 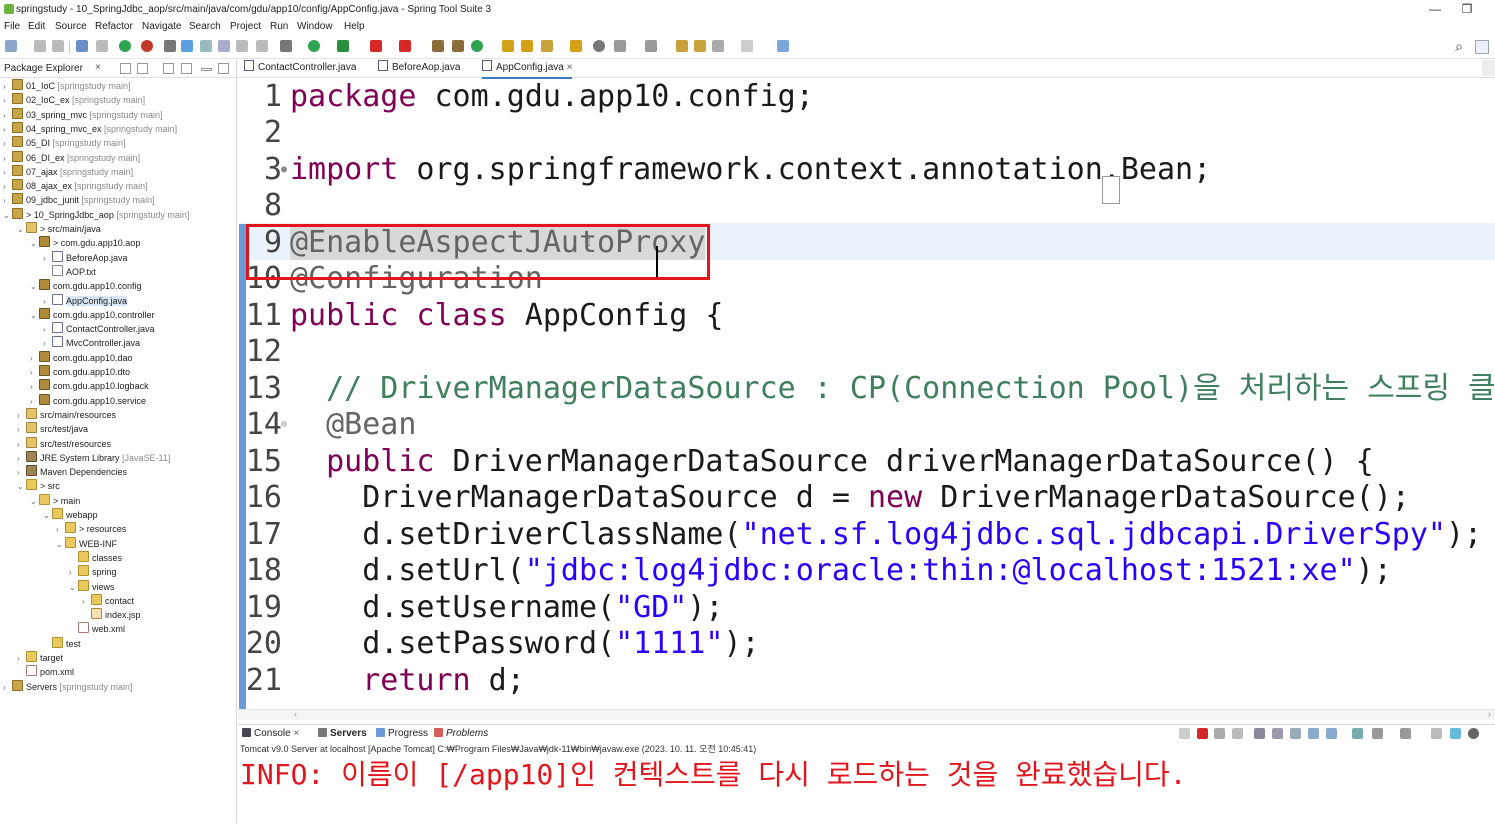 I want to click on terminal-icon, so click(x=82, y=46).